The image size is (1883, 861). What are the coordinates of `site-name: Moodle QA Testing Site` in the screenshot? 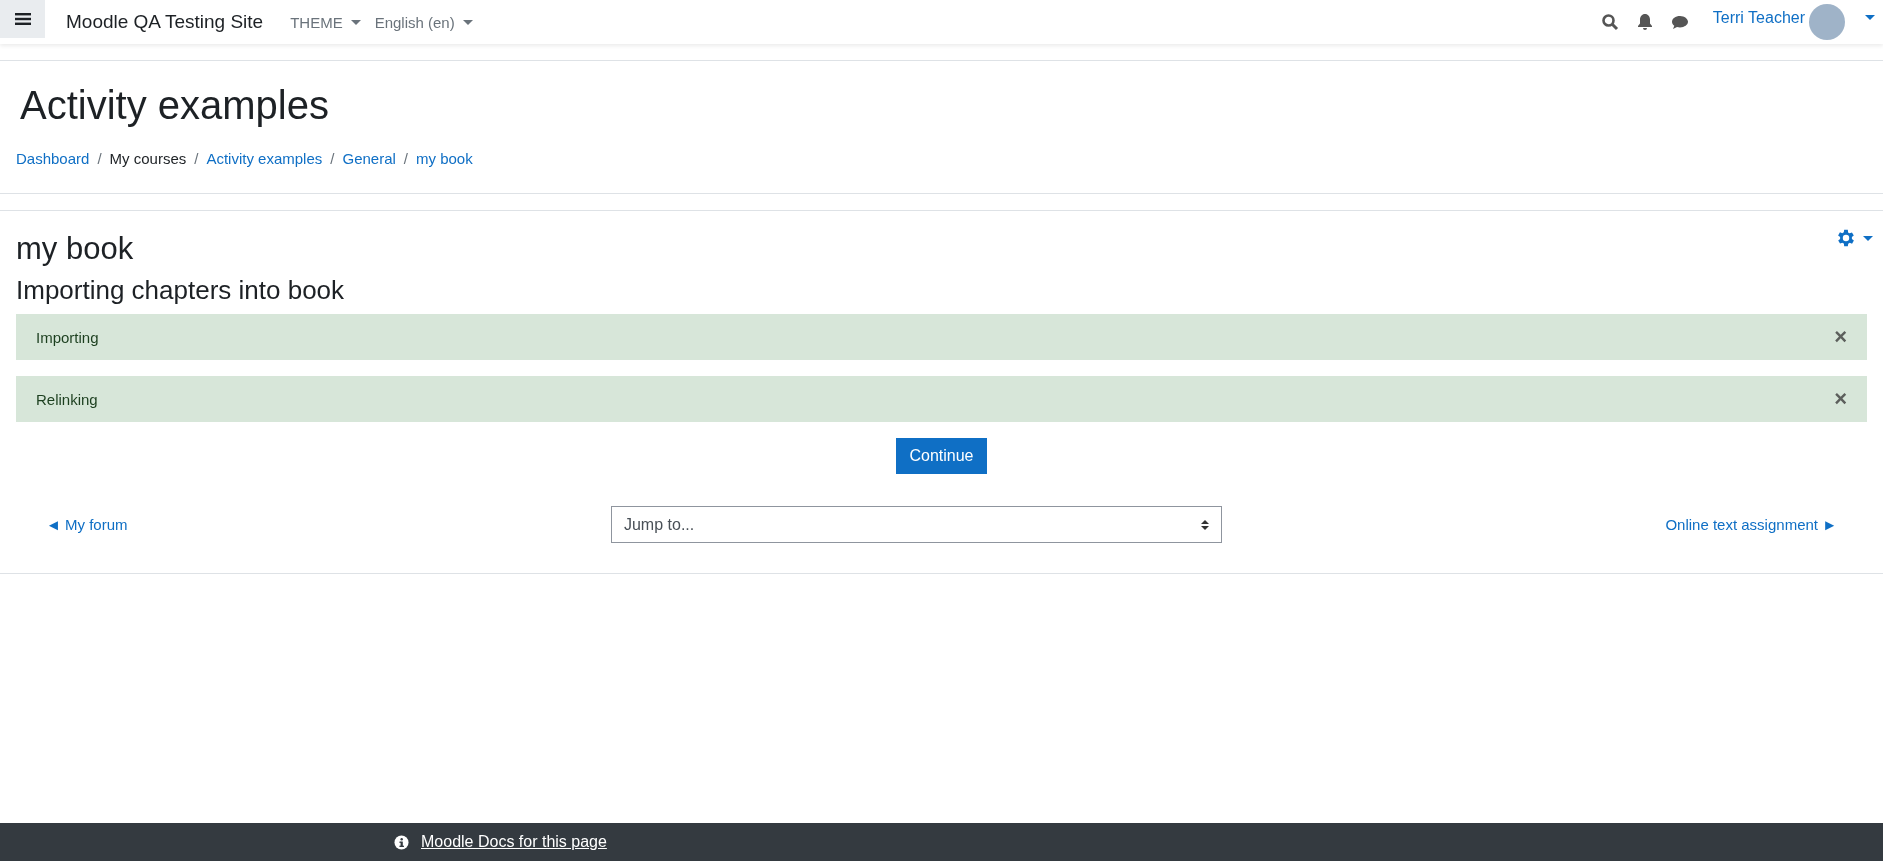 It's located at (165, 22).